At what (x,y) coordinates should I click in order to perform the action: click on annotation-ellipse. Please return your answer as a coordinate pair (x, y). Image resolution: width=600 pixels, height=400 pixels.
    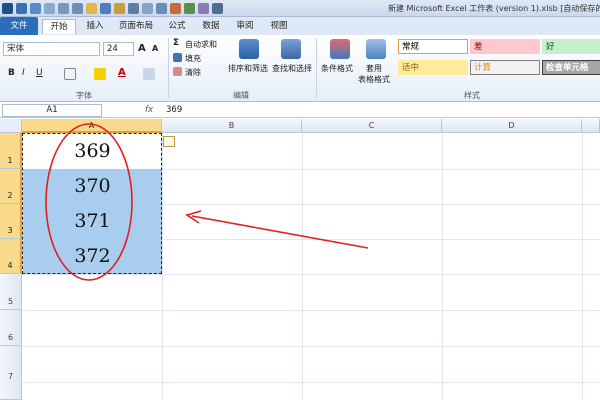
    Looking at the image, I should click on (89, 202).